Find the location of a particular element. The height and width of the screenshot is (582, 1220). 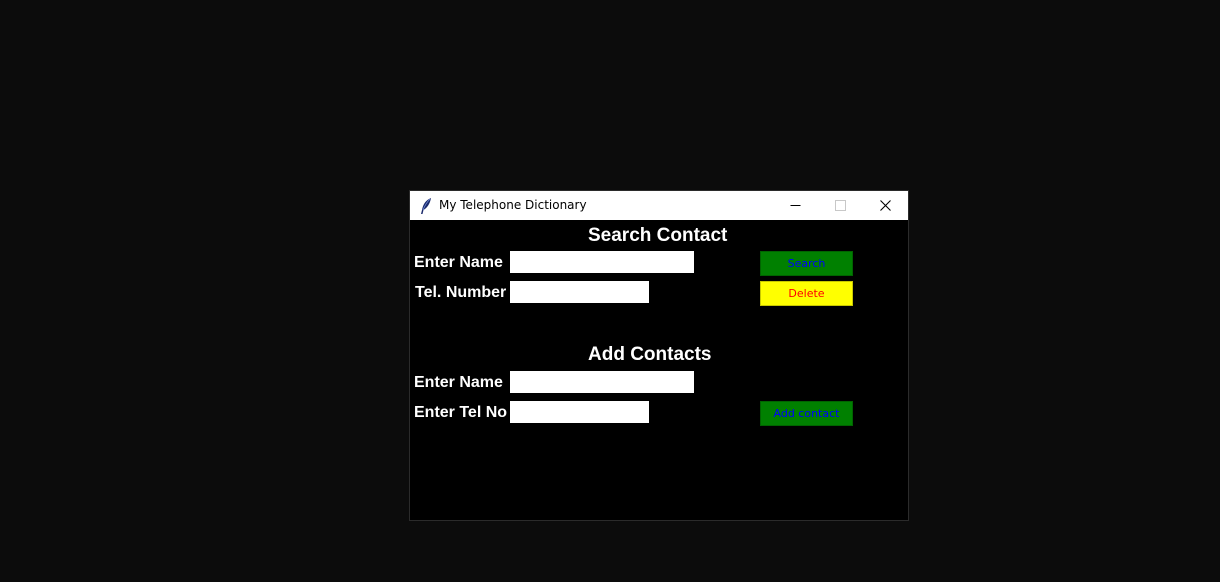

close-icon is located at coordinates (885, 205).